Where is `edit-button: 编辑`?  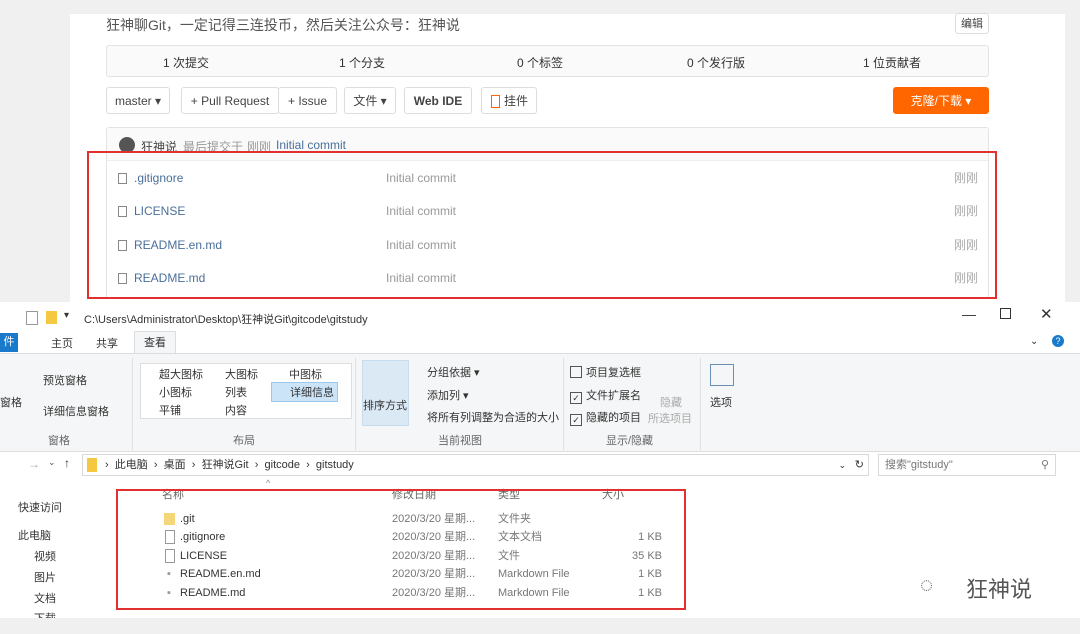 edit-button: 编辑 is located at coordinates (972, 23).